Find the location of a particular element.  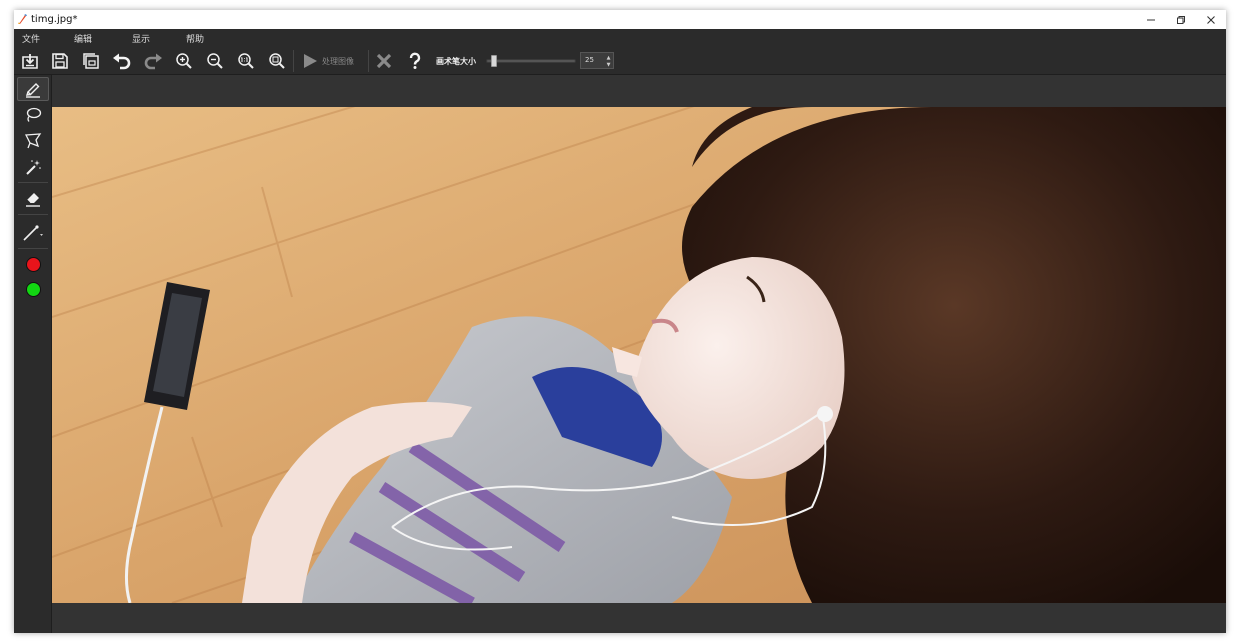

menu-view: 显示 is located at coordinates (141, 38).